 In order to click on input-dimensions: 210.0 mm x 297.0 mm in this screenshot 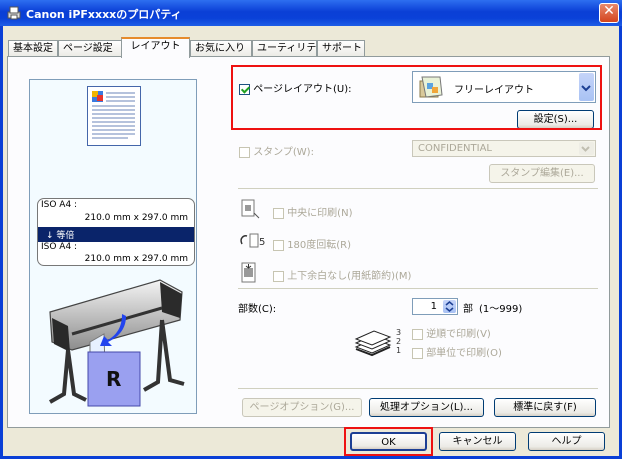, I will do `click(136, 218)`.